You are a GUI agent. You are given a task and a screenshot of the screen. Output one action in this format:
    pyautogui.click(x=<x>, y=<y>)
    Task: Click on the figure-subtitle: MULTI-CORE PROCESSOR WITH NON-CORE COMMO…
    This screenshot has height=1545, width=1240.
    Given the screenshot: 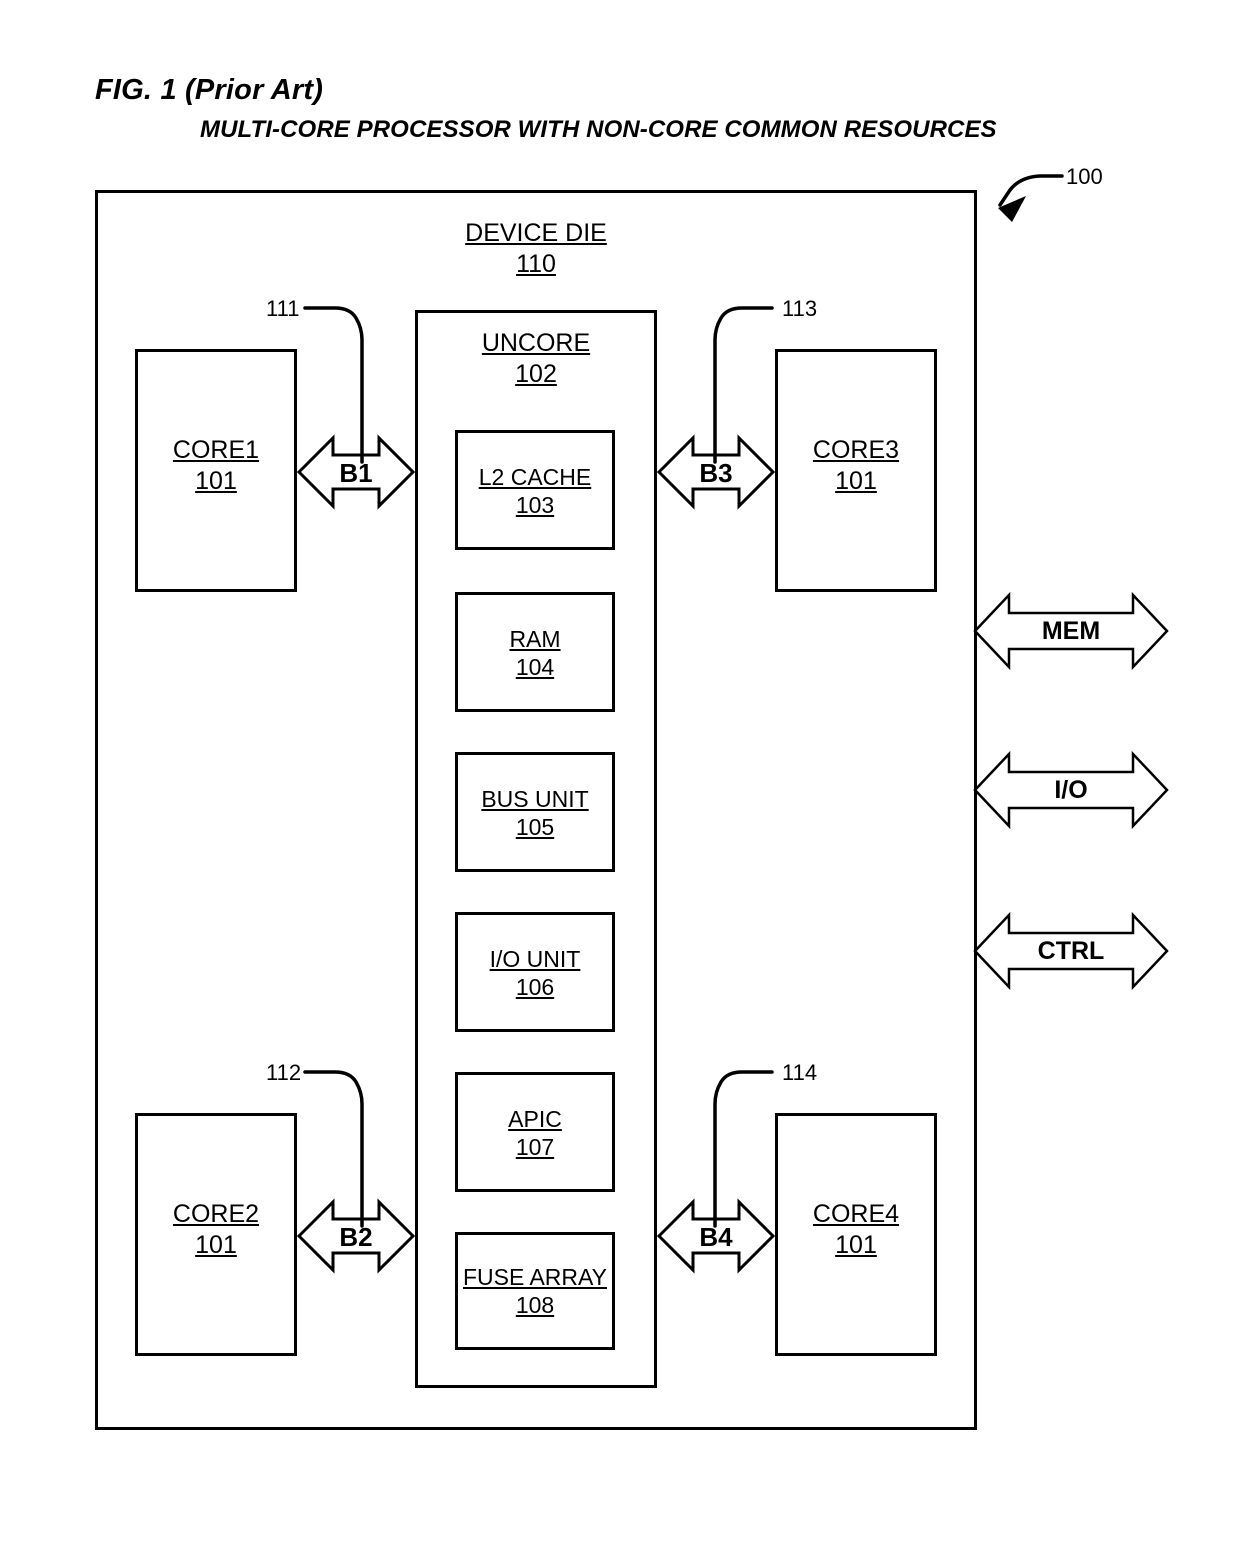 What is the action you would take?
    pyautogui.click(x=598, y=129)
    